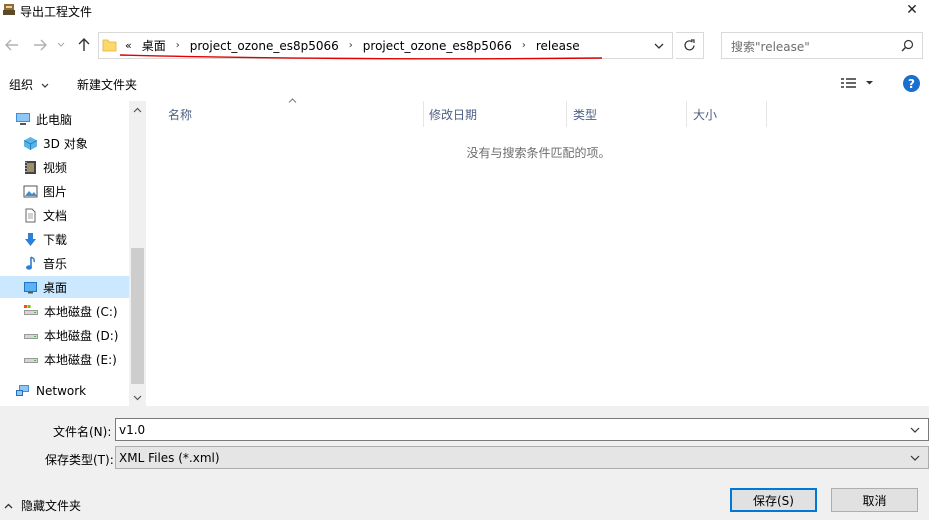  I want to click on refresh-icon, so click(689, 45).